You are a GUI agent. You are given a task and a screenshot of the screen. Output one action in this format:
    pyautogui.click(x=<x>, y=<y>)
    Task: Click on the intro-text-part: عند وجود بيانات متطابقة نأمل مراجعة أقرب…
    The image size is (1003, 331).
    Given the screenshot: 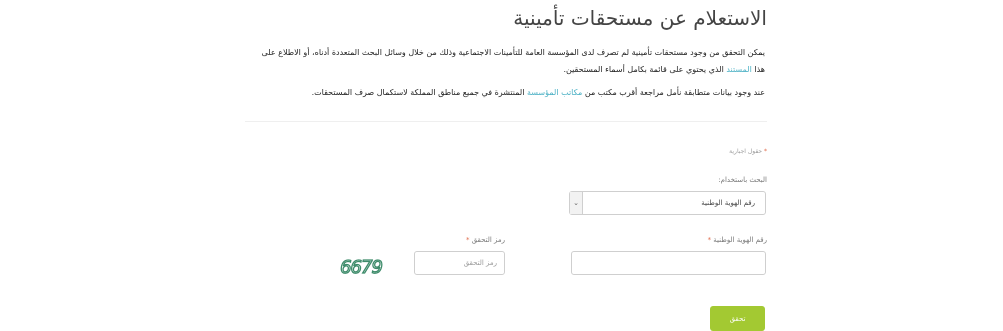 What is the action you would take?
    pyautogui.click(x=673, y=92)
    